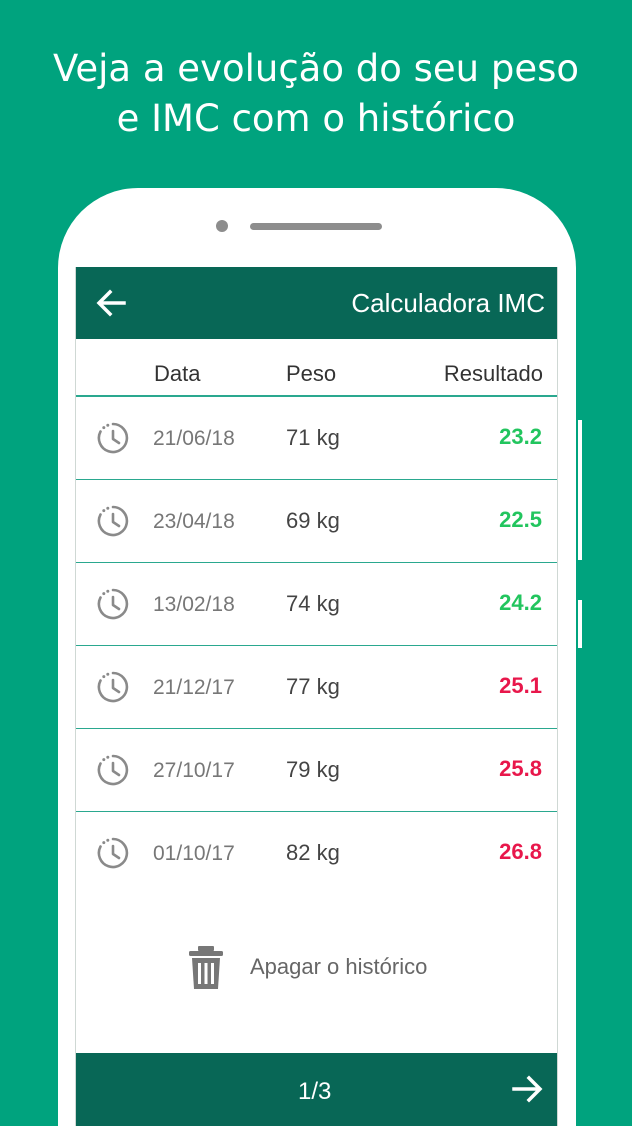  I want to click on promo-line-1: Veja a evolução do seu peso, so click(316, 68).